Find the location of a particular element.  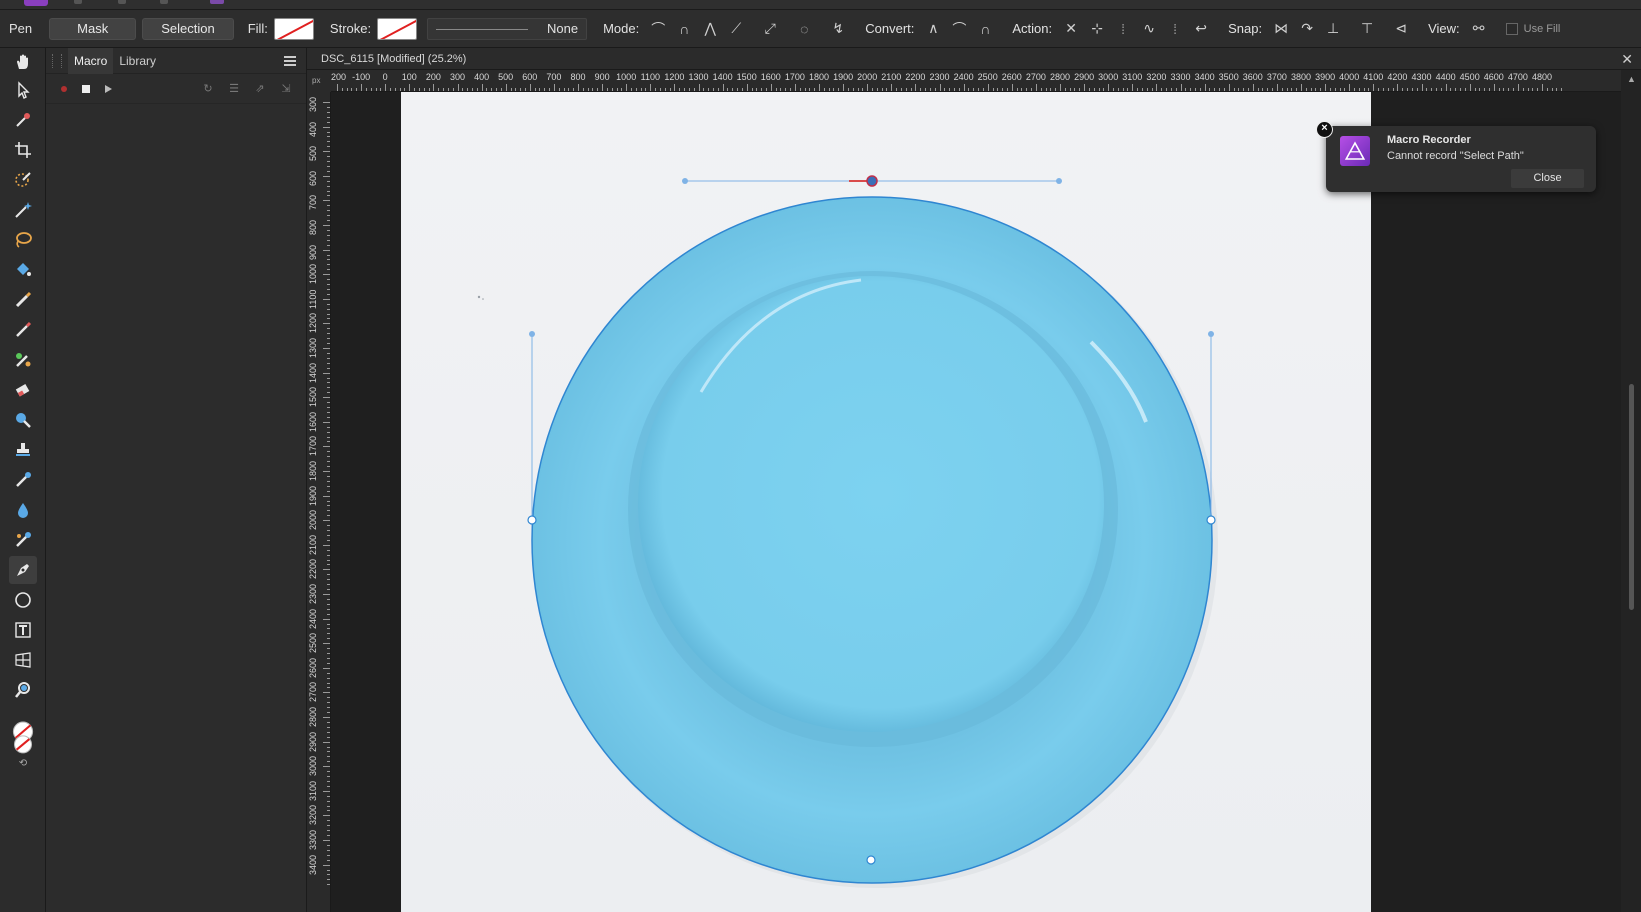

fill-swatch is located at coordinates (293, 28).